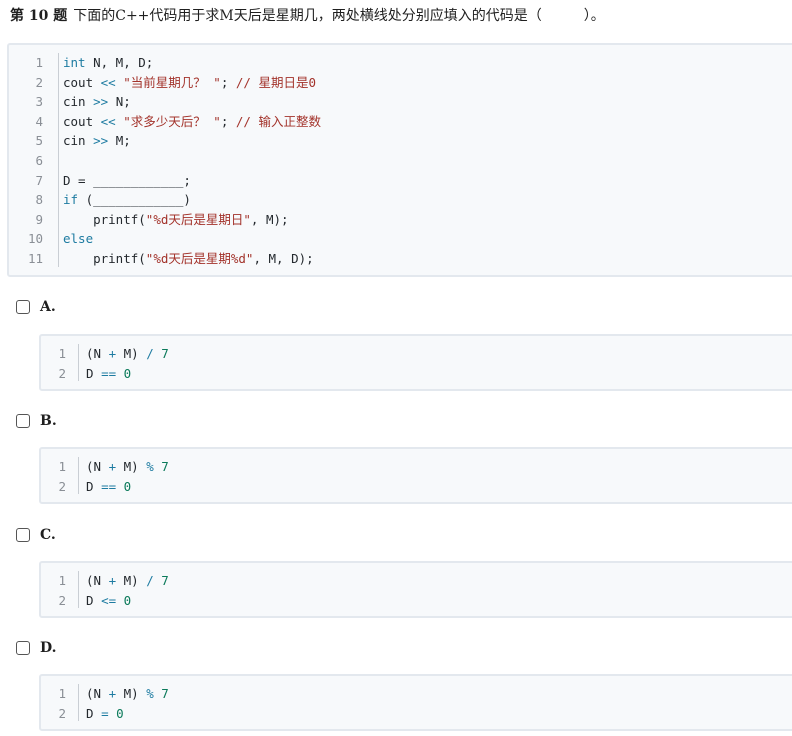 This screenshot has width=792, height=736. I want to click on code-text: if (____________), so click(127, 200).